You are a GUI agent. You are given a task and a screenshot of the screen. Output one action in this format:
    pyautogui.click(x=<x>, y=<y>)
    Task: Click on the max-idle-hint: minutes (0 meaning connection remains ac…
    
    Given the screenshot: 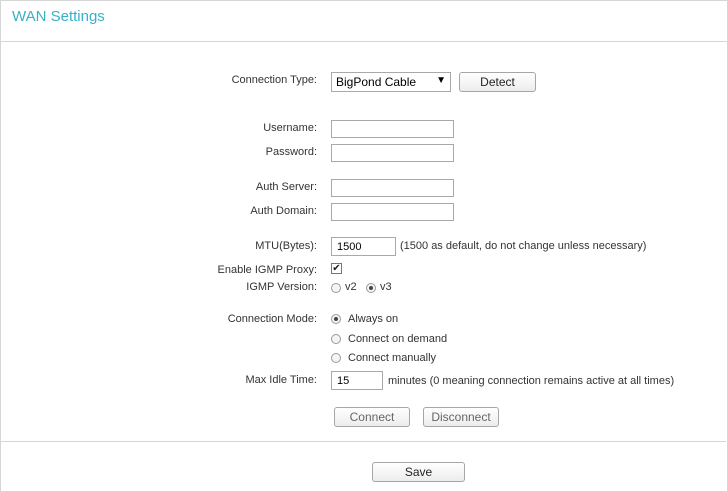 What is the action you would take?
    pyautogui.click(x=531, y=381)
    